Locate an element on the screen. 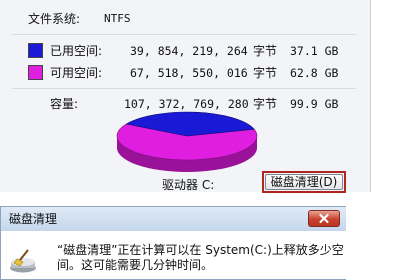 The image size is (393, 280). disk-cleanup-button: 磁盘清理(D) is located at coordinates (304, 182).